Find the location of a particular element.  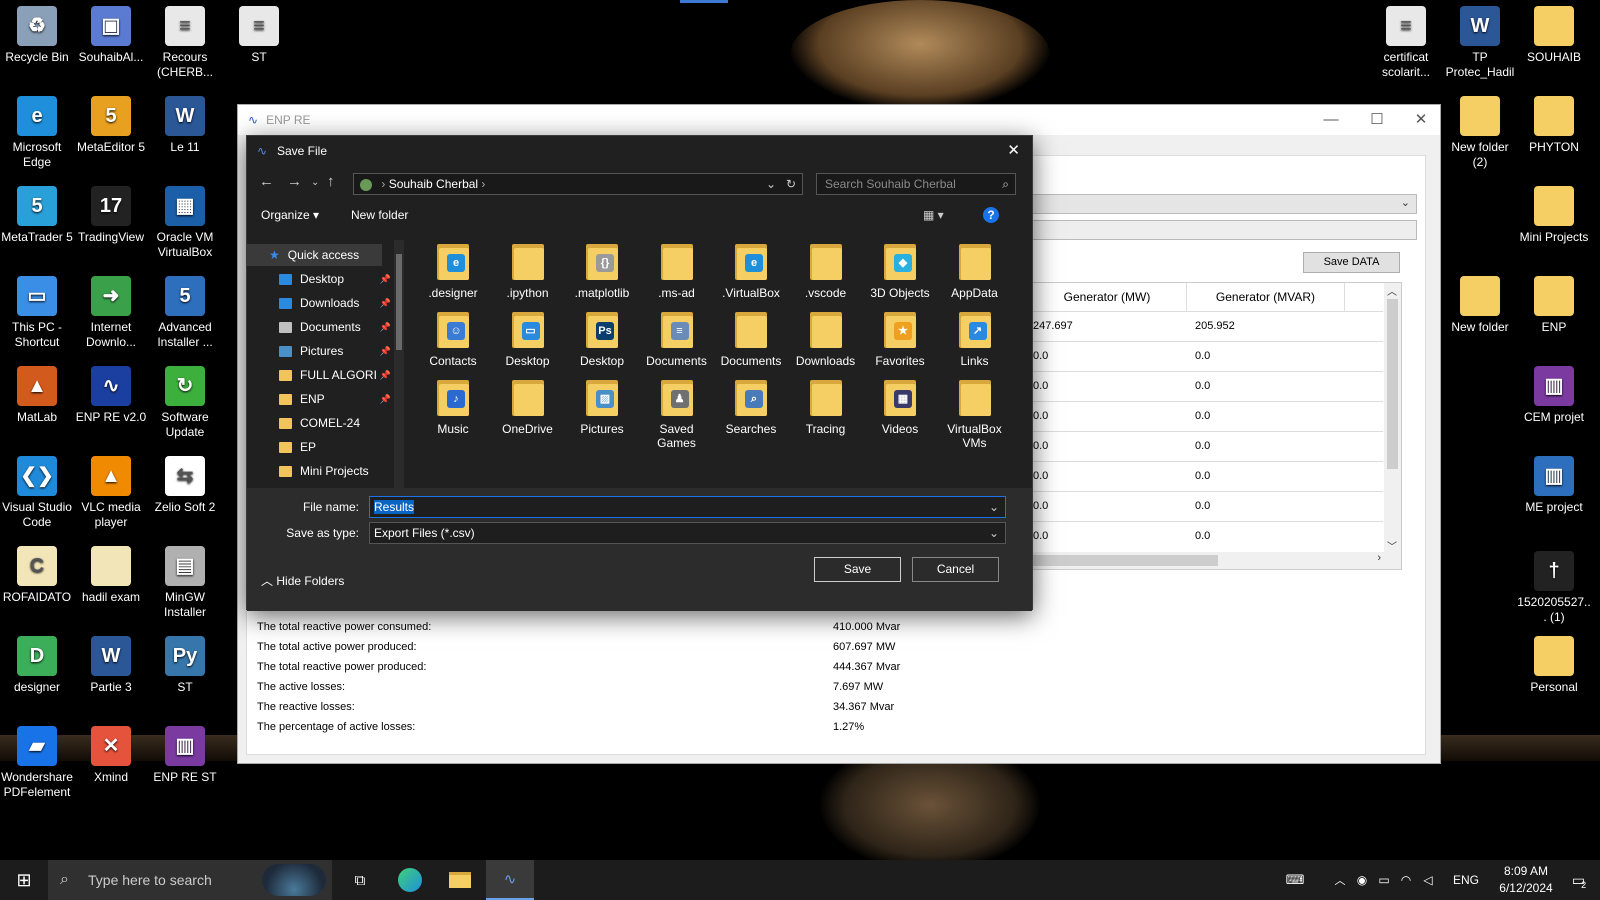

windows-start-icon: ⊞ is located at coordinates (24, 880).